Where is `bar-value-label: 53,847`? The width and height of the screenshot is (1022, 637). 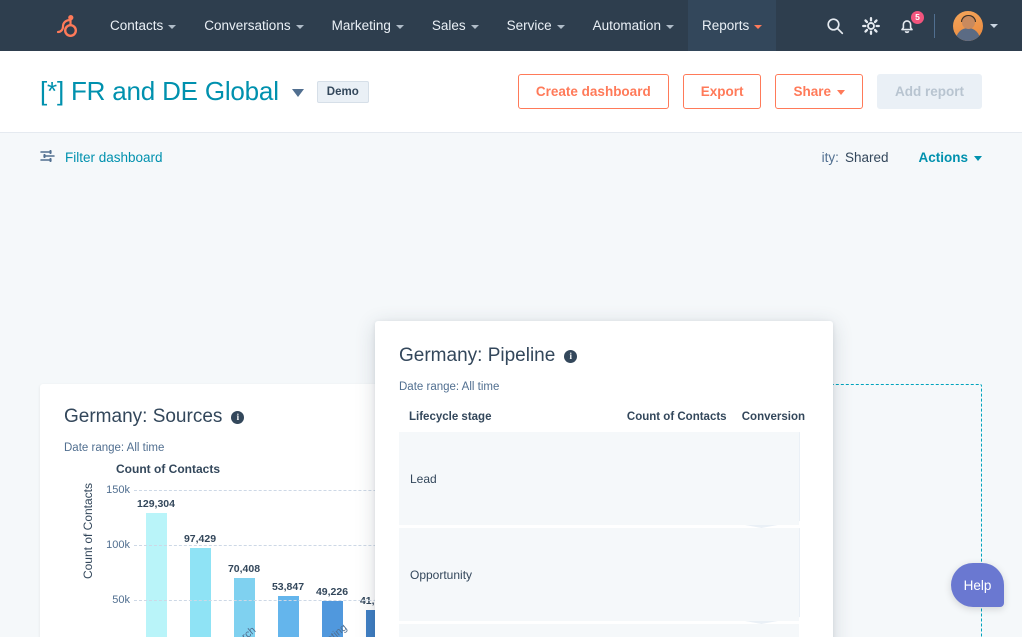
bar-value-label: 53,847 is located at coordinates (288, 586).